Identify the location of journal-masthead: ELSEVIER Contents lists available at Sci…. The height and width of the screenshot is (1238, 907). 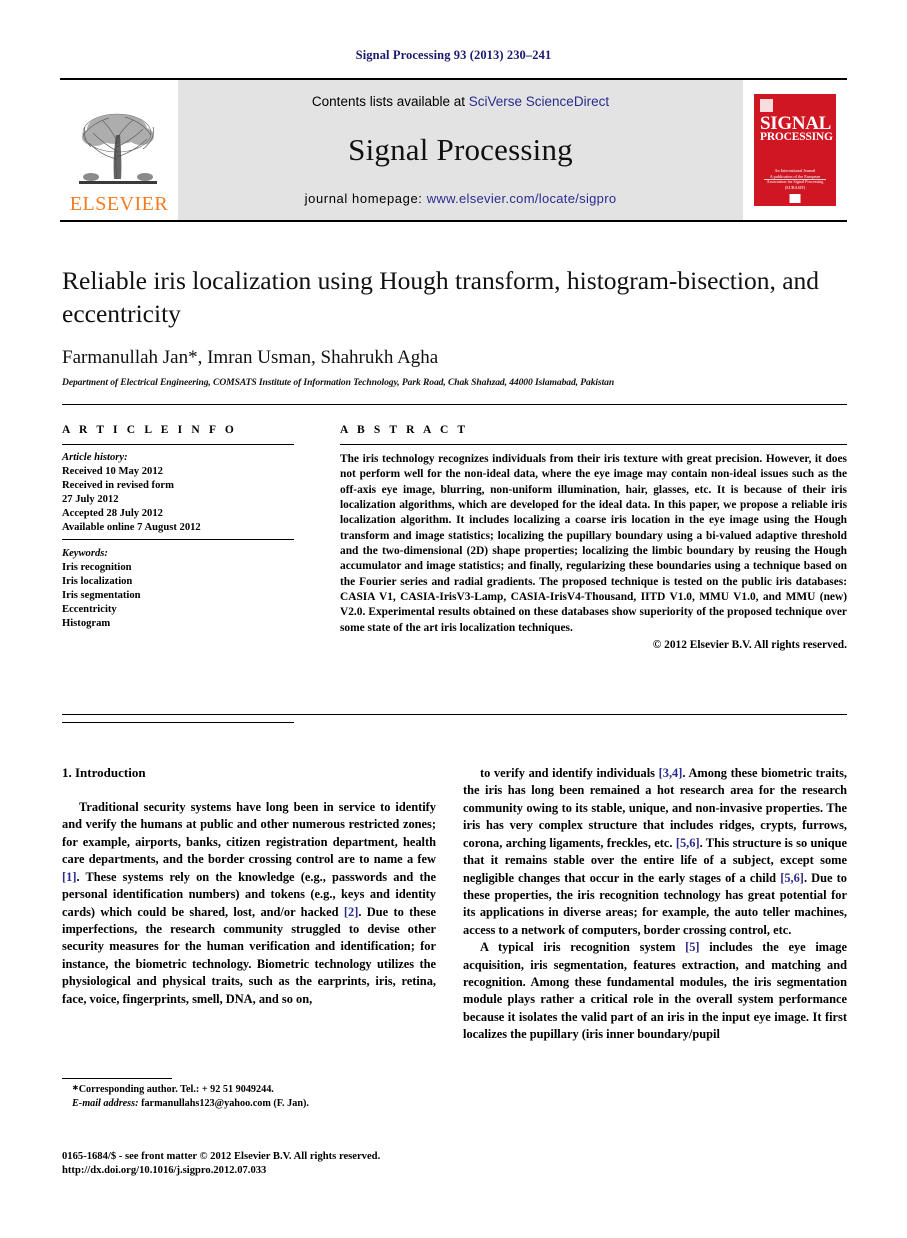
(453, 150).